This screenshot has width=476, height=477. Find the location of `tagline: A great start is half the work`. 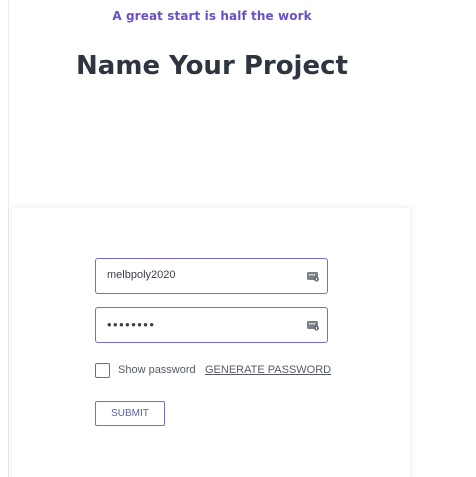

tagline: A great start is half the work is located at coordinates (212, 16).